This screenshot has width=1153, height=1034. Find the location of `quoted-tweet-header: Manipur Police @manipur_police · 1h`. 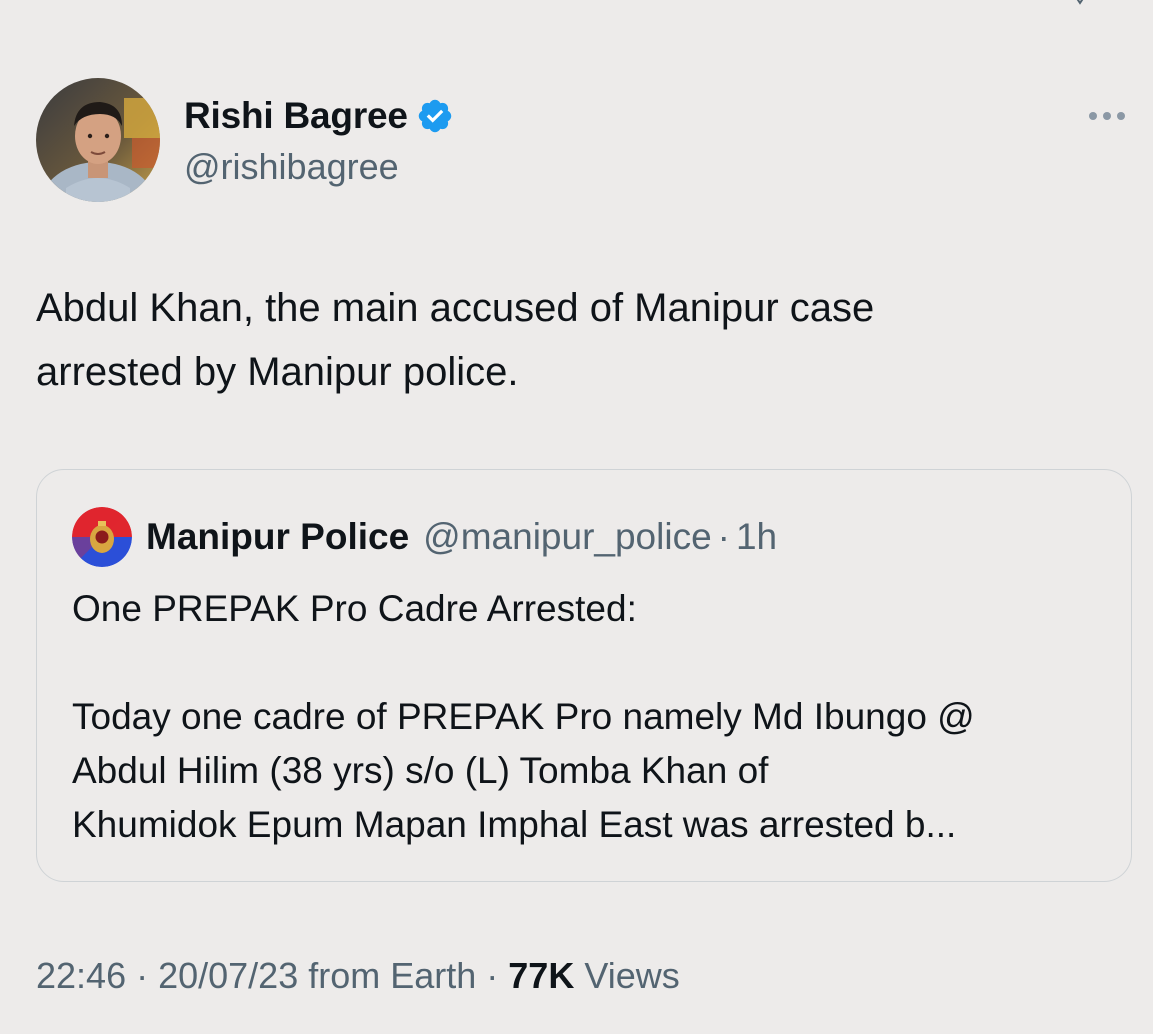

quoted-tweet-header: Manipur Police @manipur_police · 1h is located at coordinates (424, 537).